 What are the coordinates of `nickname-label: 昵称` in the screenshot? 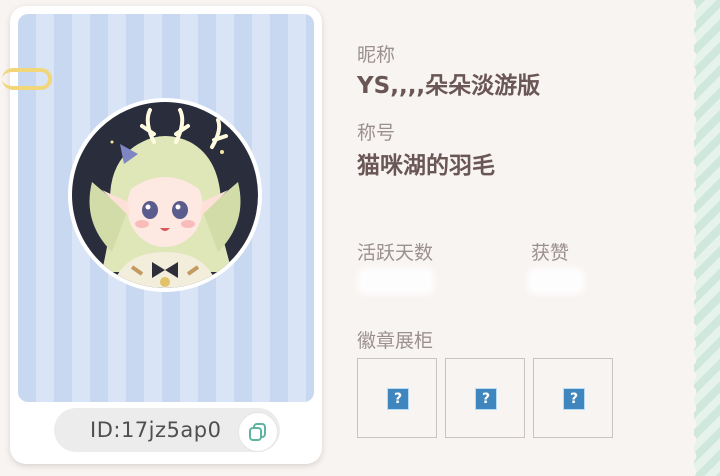 It's located at (376, 55).